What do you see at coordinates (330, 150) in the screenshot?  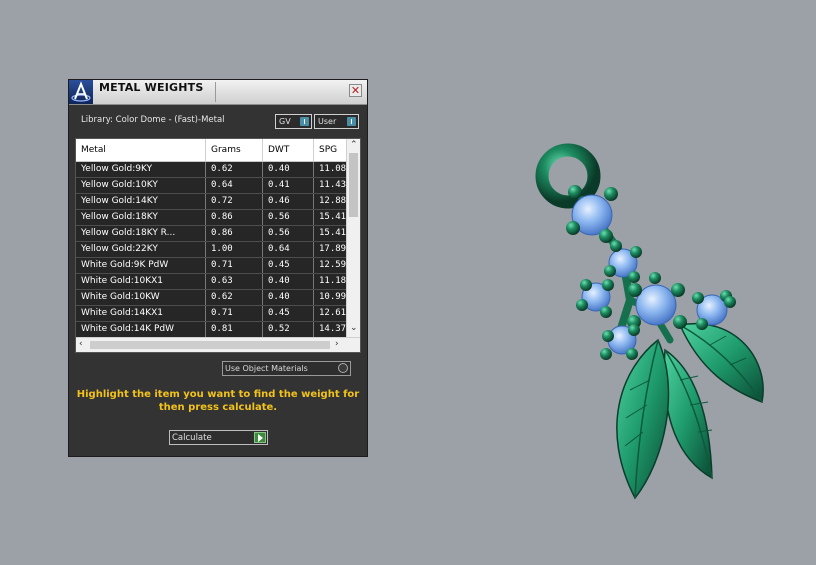 I see `column-header-spg: SPG` at bounding box center [330, 150].